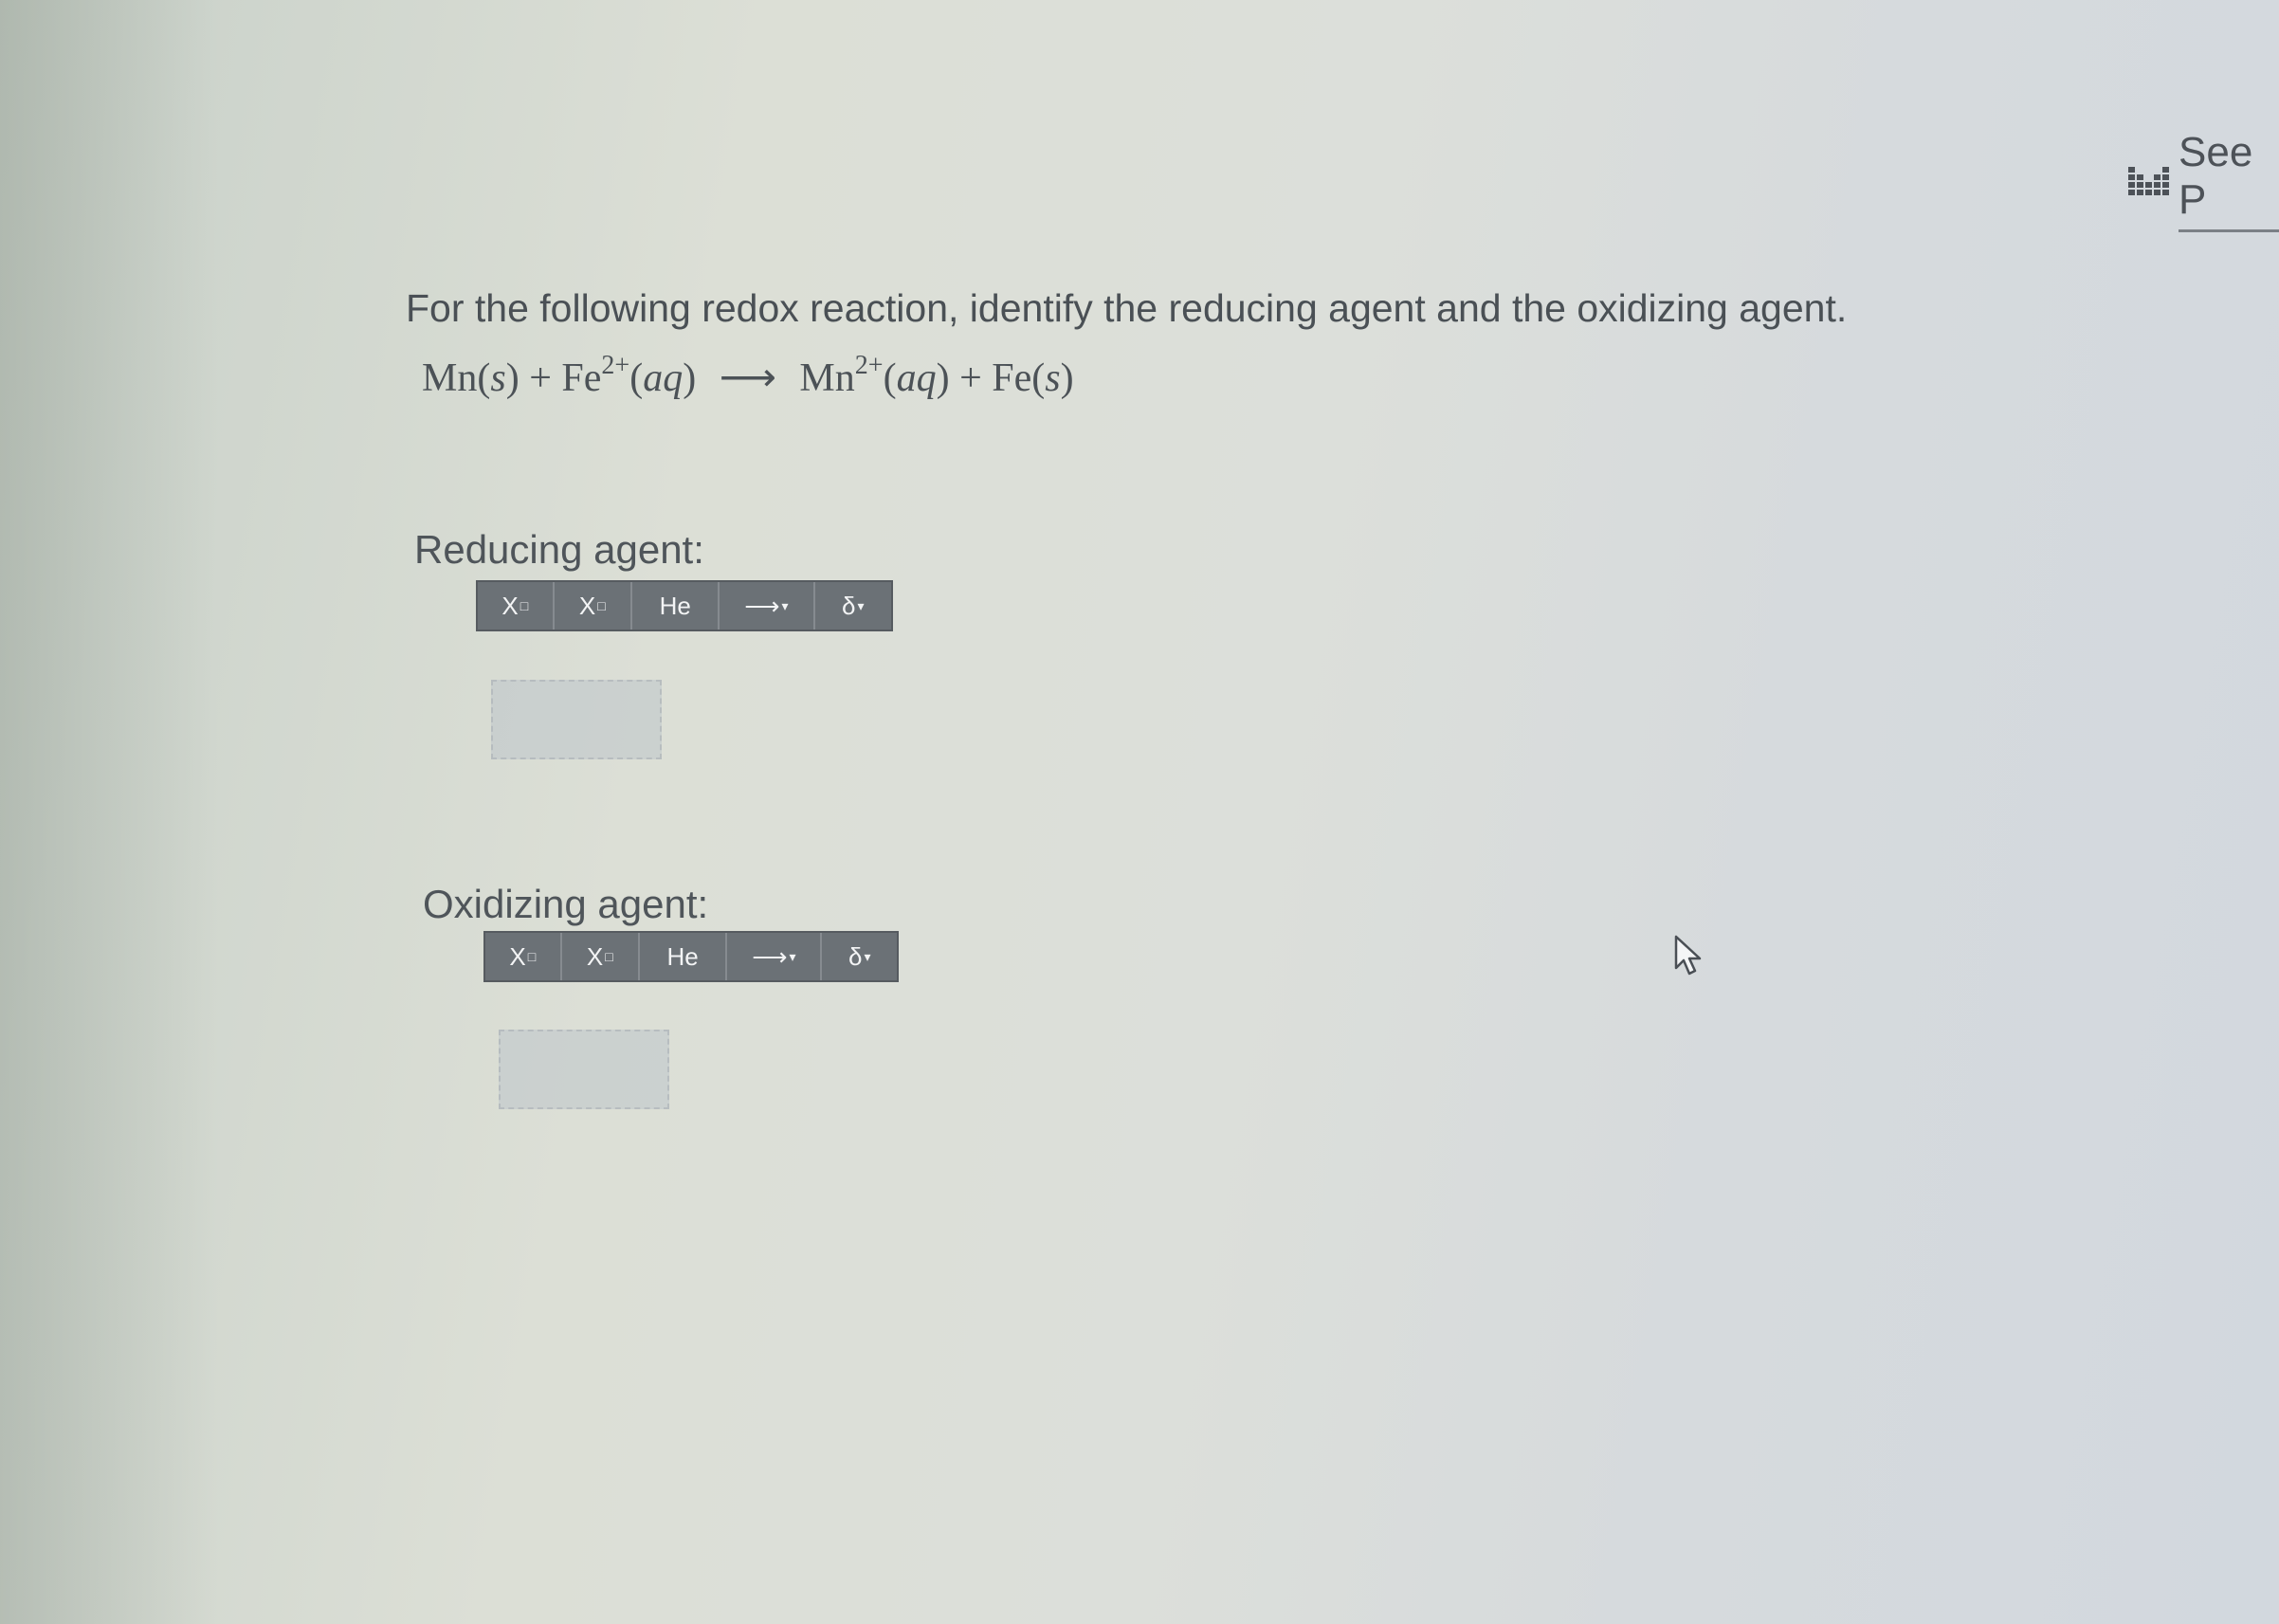 This screenshot has height=1624, width=2279. I want to click on reactant-mn: Mn, so click(450, 378).